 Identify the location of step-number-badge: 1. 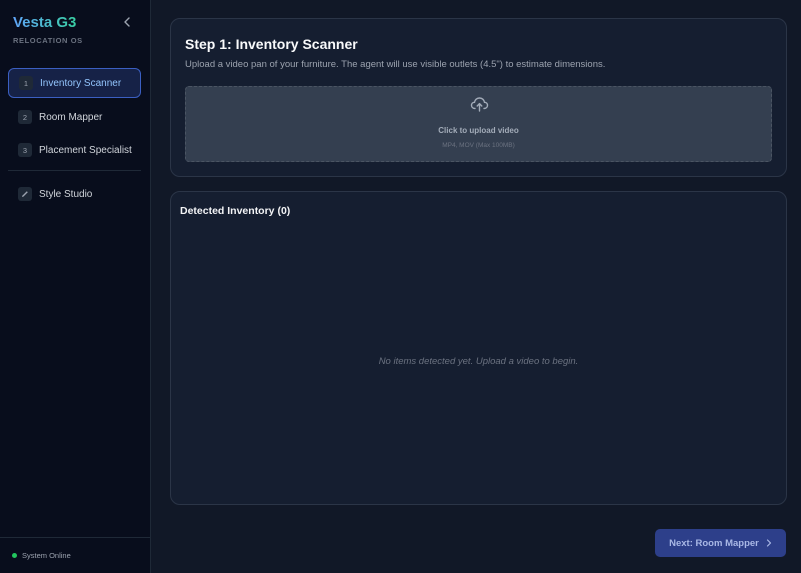
(26, 83).